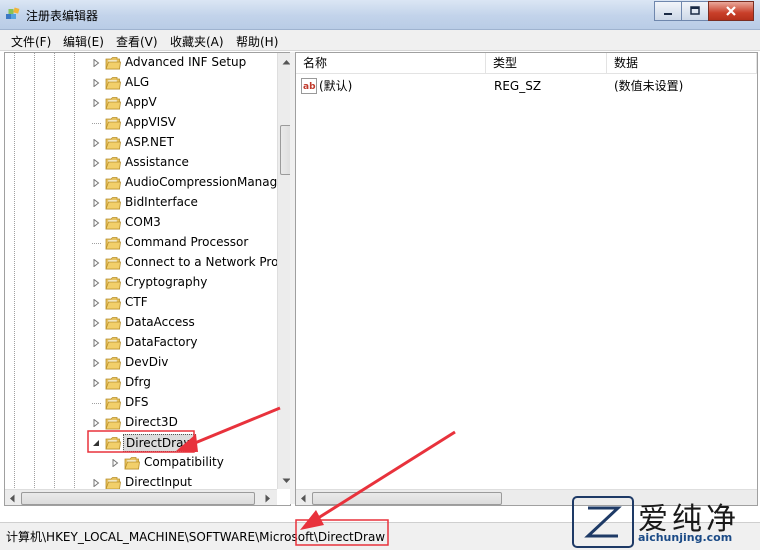  Describe the element at coordinates (187, 242) in the screenshot. I see `tree-item-label: Command Processor` at that location.